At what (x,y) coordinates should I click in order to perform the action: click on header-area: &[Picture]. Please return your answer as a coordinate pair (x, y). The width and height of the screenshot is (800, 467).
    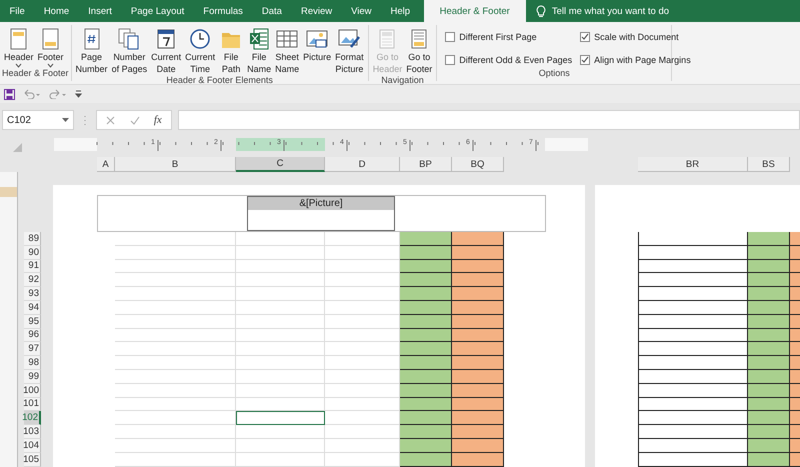
    Looking at the image, I should click on (321, 213).